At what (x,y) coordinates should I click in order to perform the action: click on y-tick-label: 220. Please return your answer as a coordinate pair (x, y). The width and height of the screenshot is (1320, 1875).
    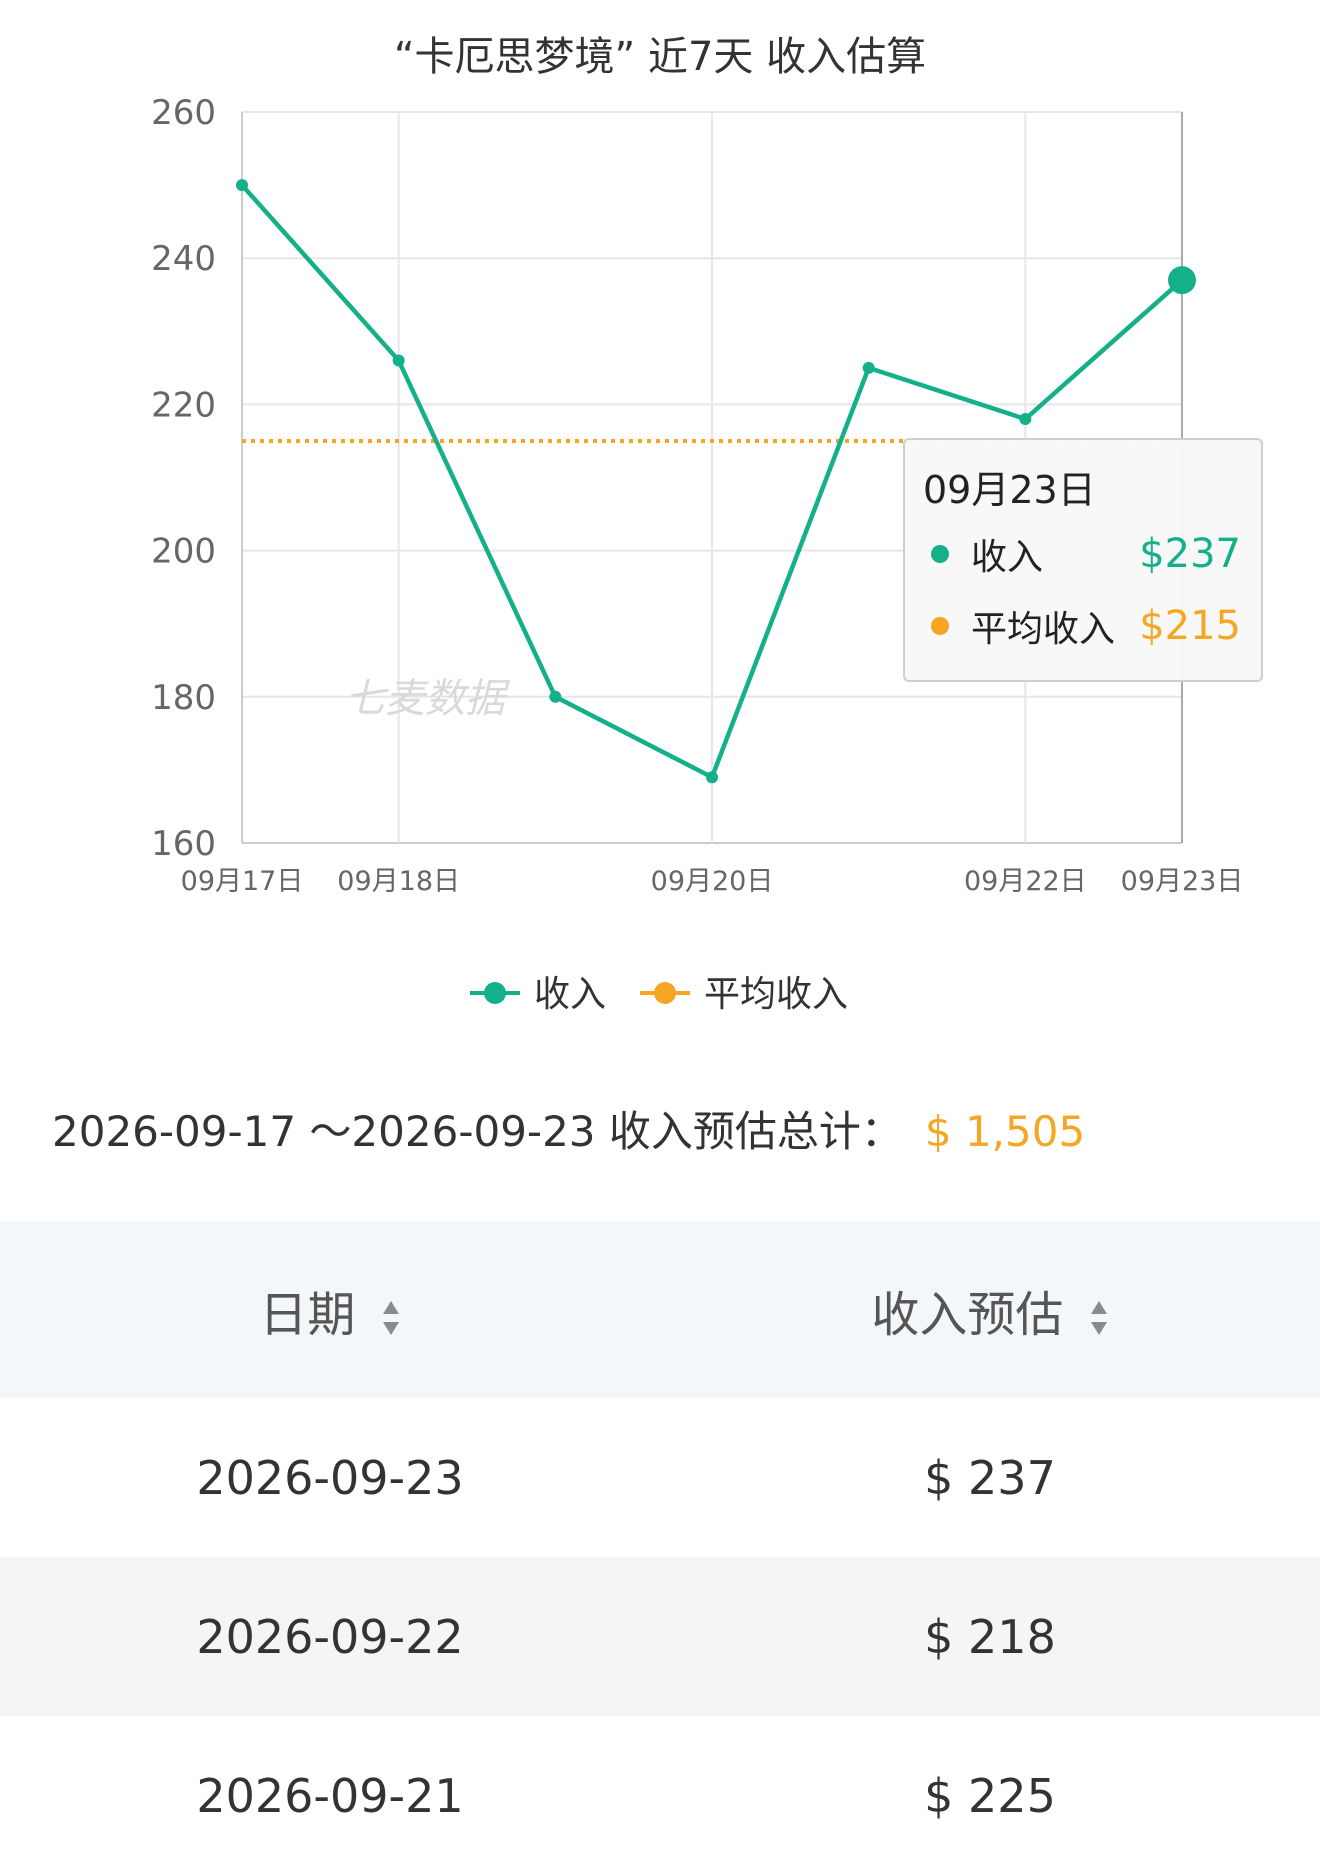
    Looking at the image, I should click on (183, 405).